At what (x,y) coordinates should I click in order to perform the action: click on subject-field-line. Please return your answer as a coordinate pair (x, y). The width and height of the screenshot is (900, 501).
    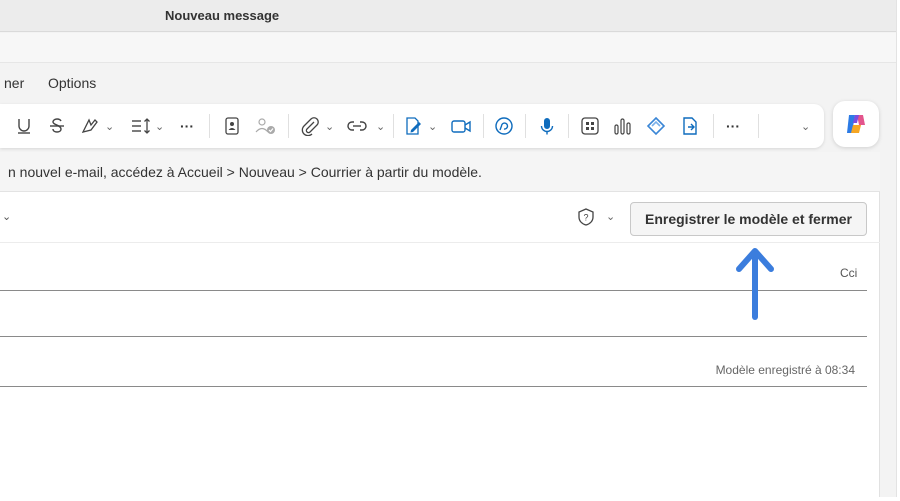
    Looking at the image, I should click on (433, 336).